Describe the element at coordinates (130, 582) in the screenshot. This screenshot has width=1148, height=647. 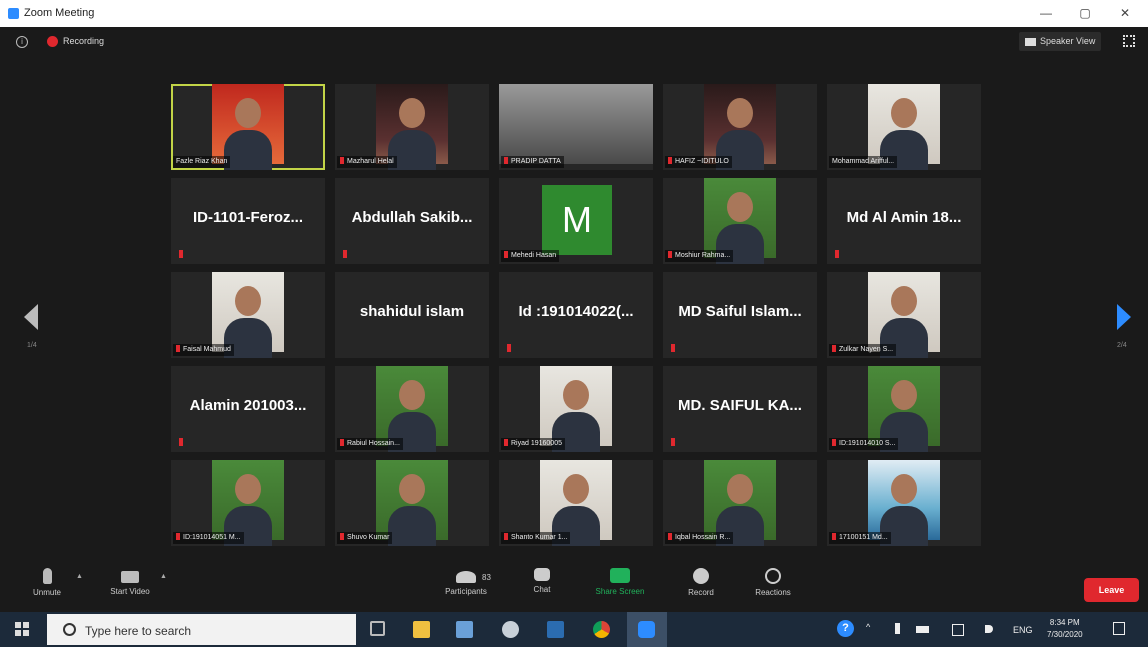
I see `start-video-button: Start Video` at that location.